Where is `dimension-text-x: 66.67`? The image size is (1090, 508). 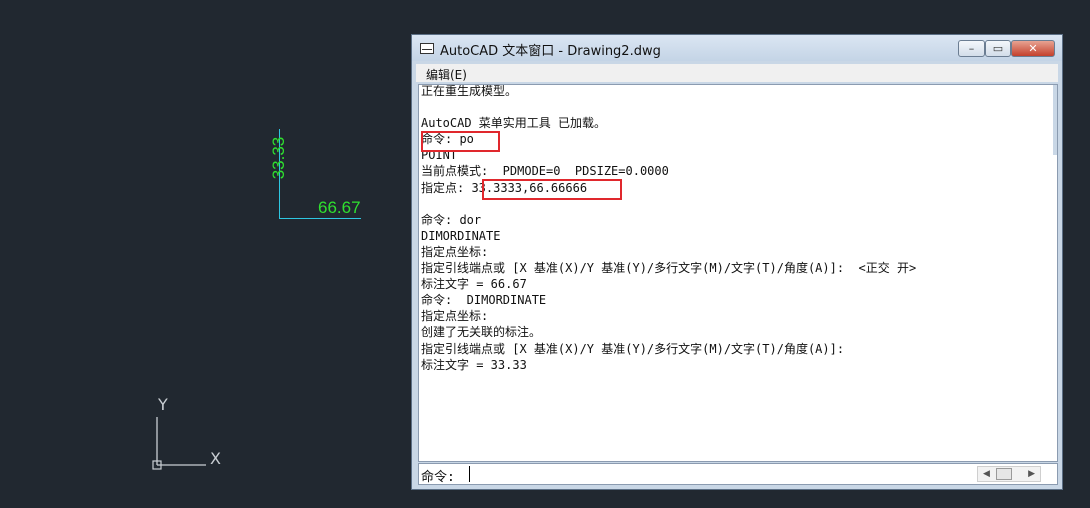
dimension-text-x: 66.67 is located at coordinates (339, 208).